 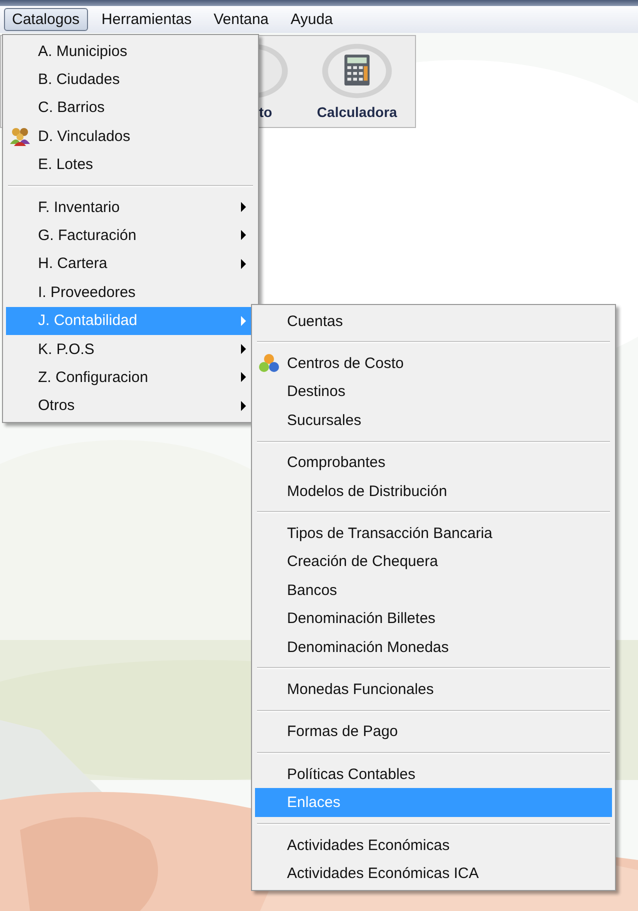 What do you see at coordinates (433, 774) in the screenshot?
I see `menu-item: Políticas Contables` at bounding box center [433, 774].